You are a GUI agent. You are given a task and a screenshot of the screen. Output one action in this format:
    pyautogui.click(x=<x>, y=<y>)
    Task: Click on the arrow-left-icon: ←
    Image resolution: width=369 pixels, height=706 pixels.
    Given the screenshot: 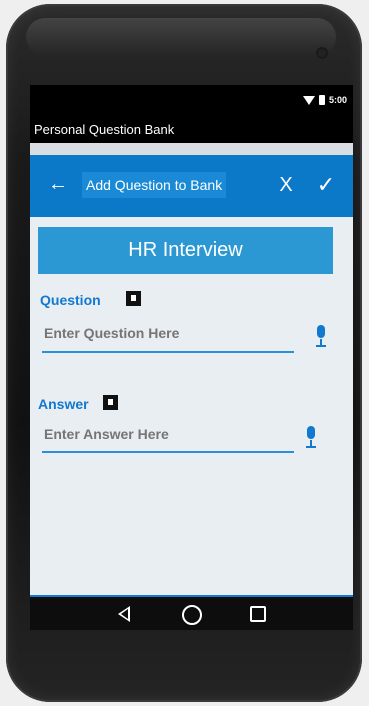 What is the action you would take?
    pyautogui.click(x=58, y=184)
    